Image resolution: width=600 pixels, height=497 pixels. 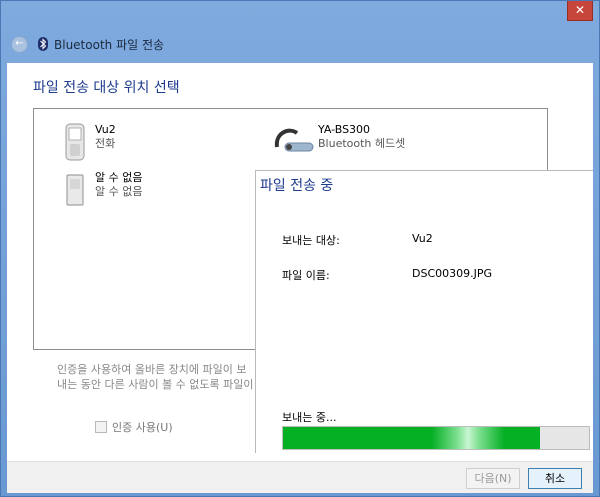 What do you see at coordinates (344, 129) in the screenshot?
I see `device-name: YA-BS300` at bounding box center [344, 129].